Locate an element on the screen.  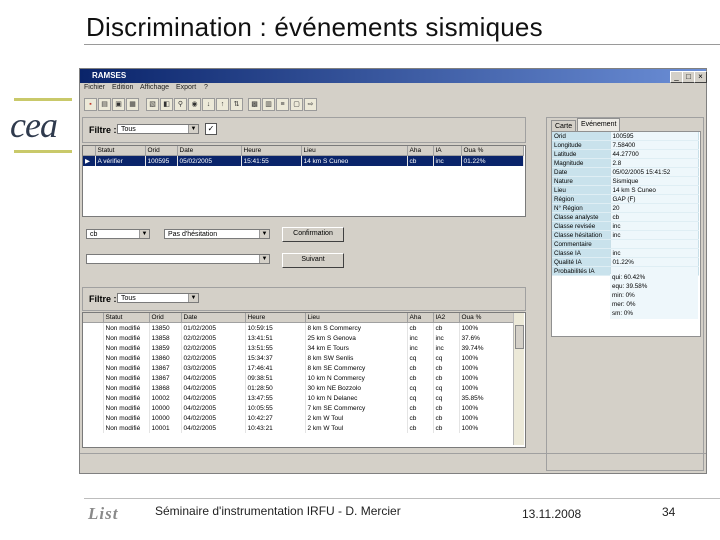
search-icon: ◉ is located at coordinates (194, 104).